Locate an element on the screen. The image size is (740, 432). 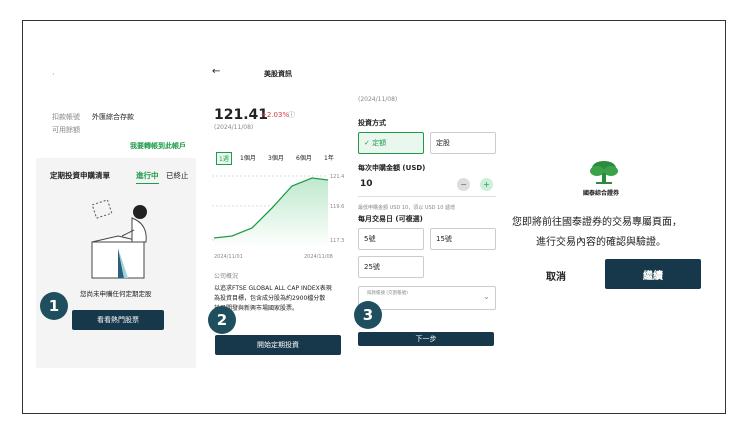
cathay-tree-logo-icon is located at coordinates (604, 172).